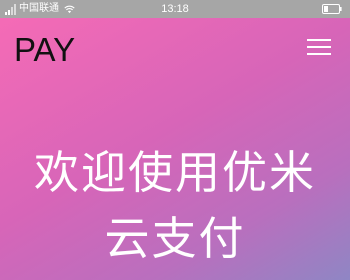  What do you see at coordinates (332, 9) in the screenshot?
I see `battery-icon` at bounding box center [332, 9].